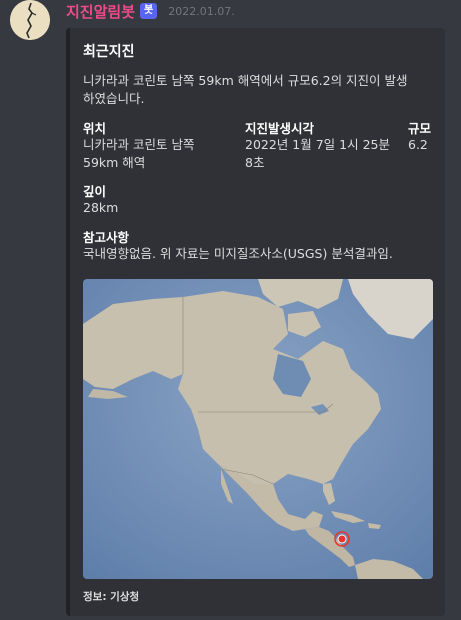 Image resolution: width=461 pixels, height=620 pixels. Describe the element at coordinates (95, 128) in the screenshot. I see `field-location-name: 위치` at that location.